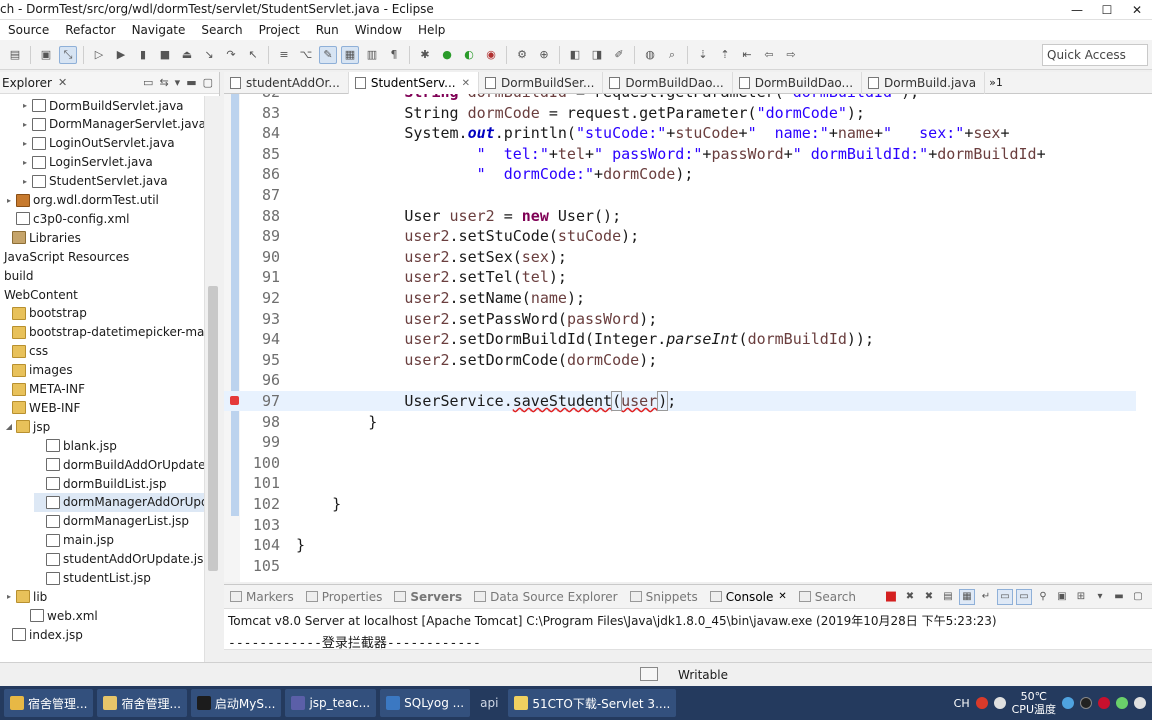 The height and width of the screenshot is (720, 1152). I want to click on sogou-icon, so click(981, 703).